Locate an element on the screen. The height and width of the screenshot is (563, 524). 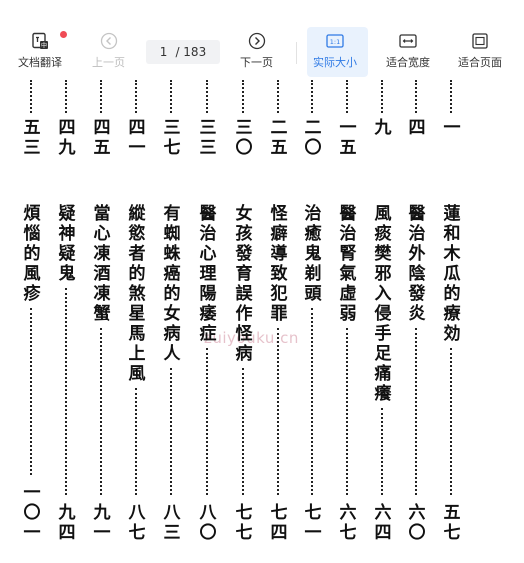
toc-page-bottom: 一〇一 is located at coordinates (32, 513).